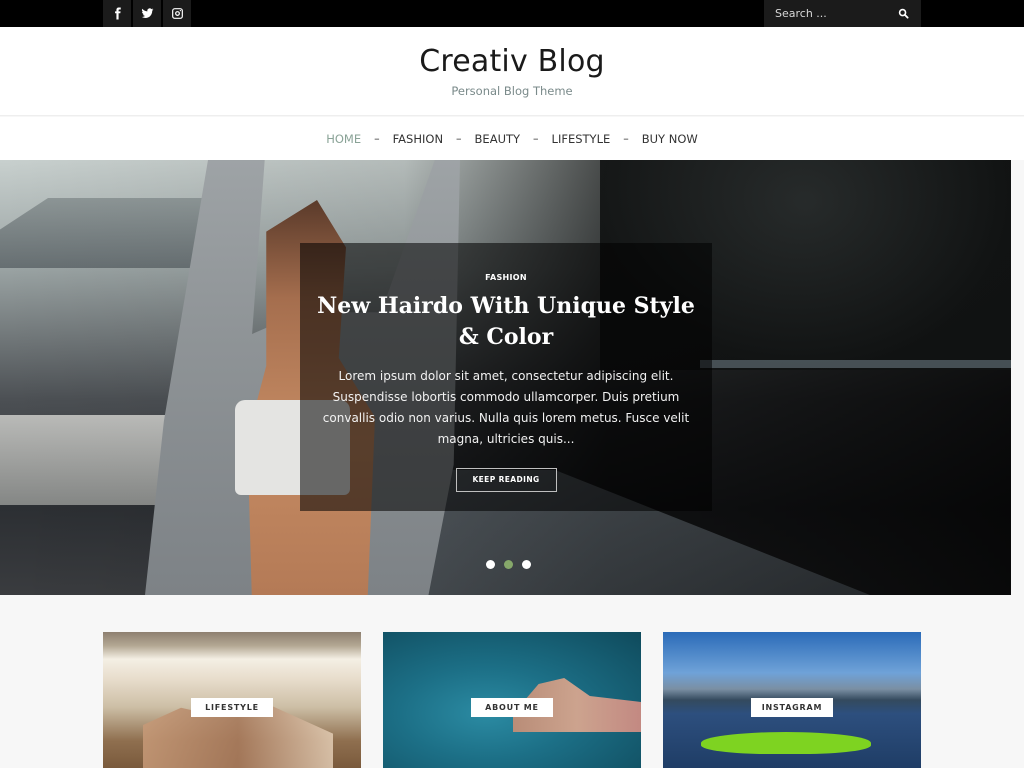 This screenshot has width=1024, height=768. Describe the element at coordinates (826, 13) in the screenshot. I see `search-input` at that location.